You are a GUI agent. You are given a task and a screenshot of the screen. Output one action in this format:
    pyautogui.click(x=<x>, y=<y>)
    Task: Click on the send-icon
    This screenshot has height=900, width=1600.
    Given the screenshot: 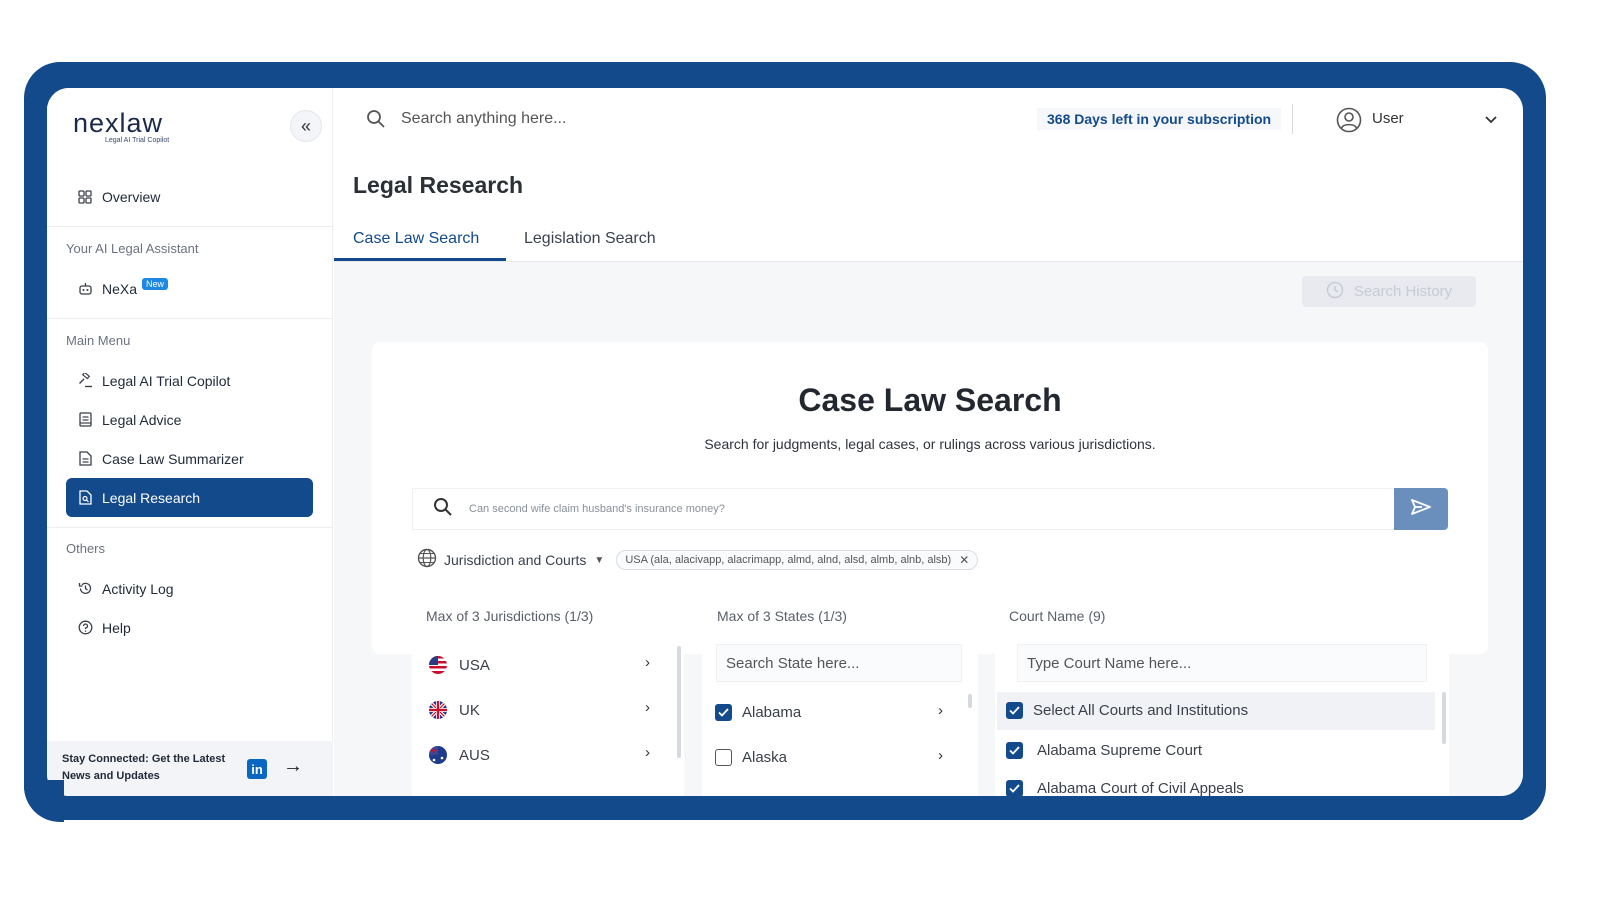 What is the action you would take?
    pyautogui.click(x=1421, y=509)
    